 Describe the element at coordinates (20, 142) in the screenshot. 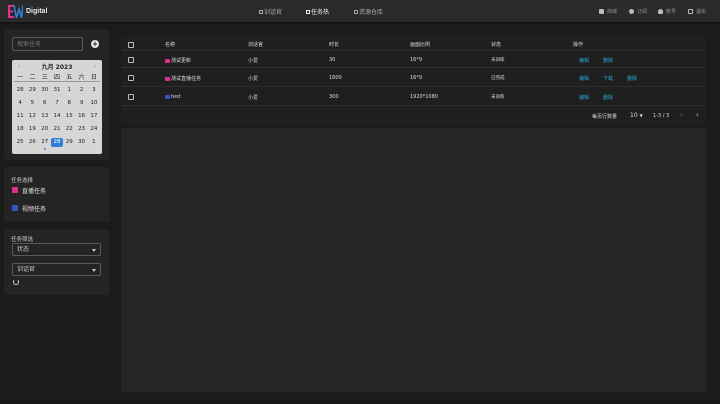

I see `calendar-day: 25` at that location.